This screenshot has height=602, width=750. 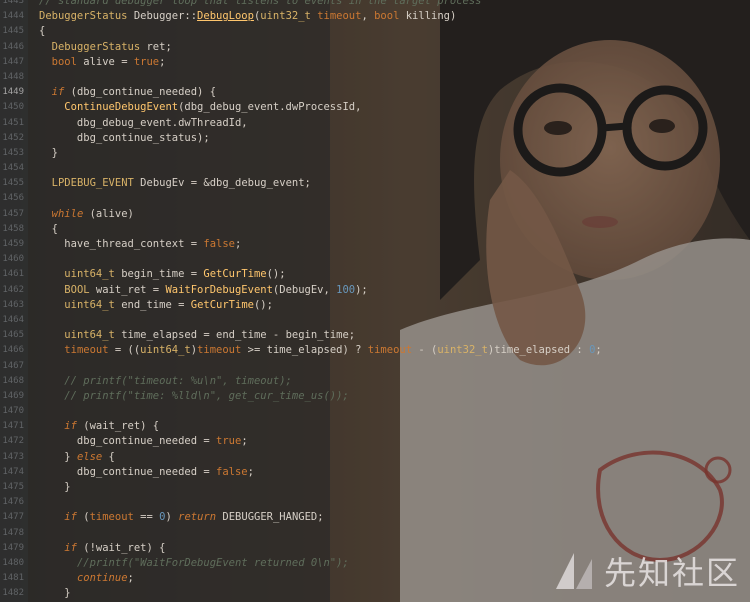 What do you see at coordinates (12, 214) in the screenshot?
I see `line-number: 1457` at bounding box center [12, 214].